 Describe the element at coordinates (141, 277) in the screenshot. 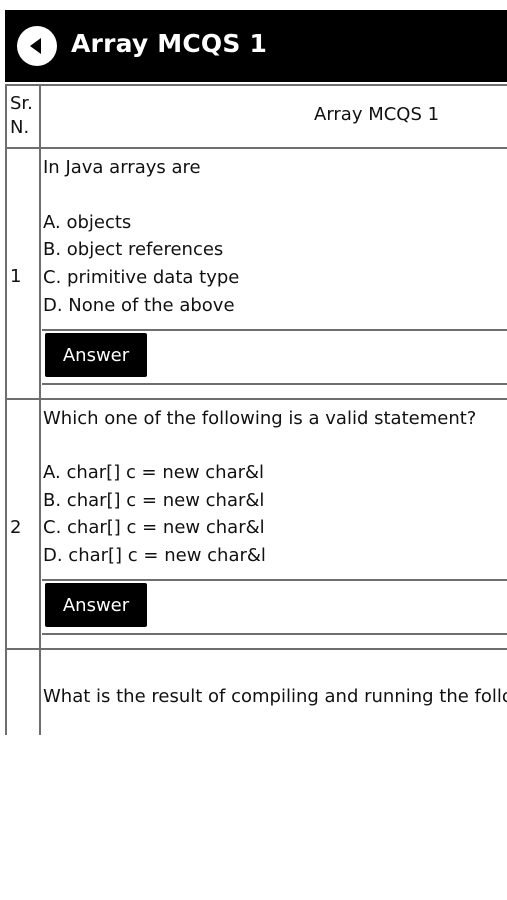

I see `option-c: C. primitive data type` at that location.